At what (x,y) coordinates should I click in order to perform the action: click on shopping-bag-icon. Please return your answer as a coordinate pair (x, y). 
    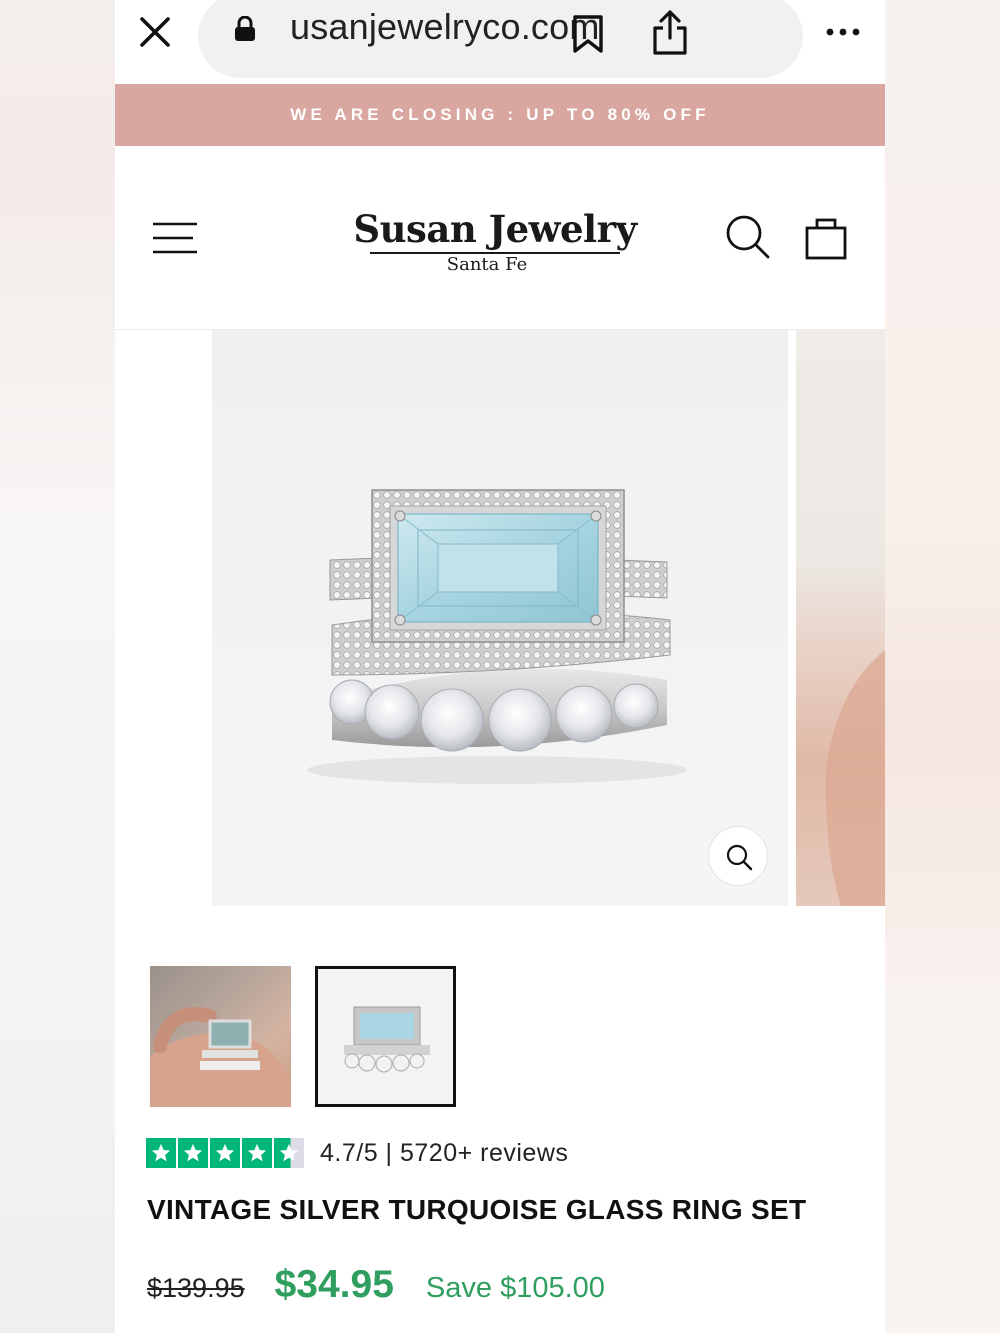
    Looking at the image, I should click on (826, 237).